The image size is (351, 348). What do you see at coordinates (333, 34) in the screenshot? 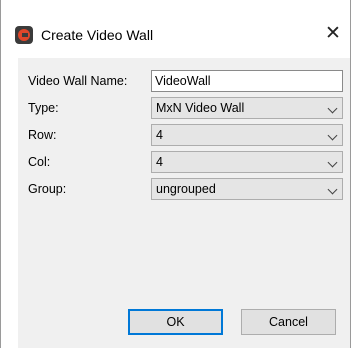
I see `close-icon: ✕` at bounding box center [333, 34].